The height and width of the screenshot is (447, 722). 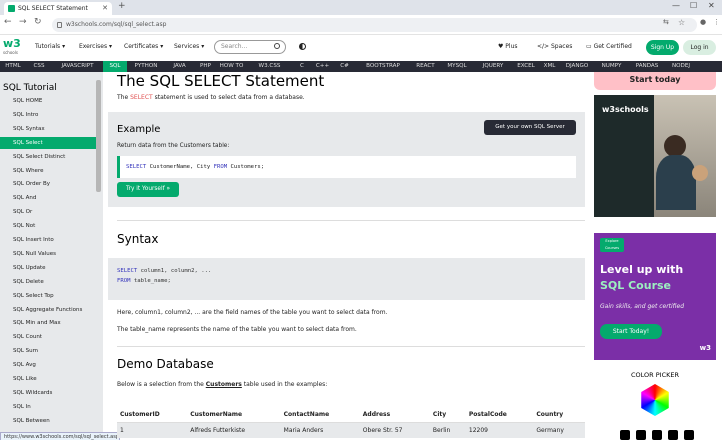 I want to click on get-certified-link: ▭ Get Certified, so click(x=609, y=46).